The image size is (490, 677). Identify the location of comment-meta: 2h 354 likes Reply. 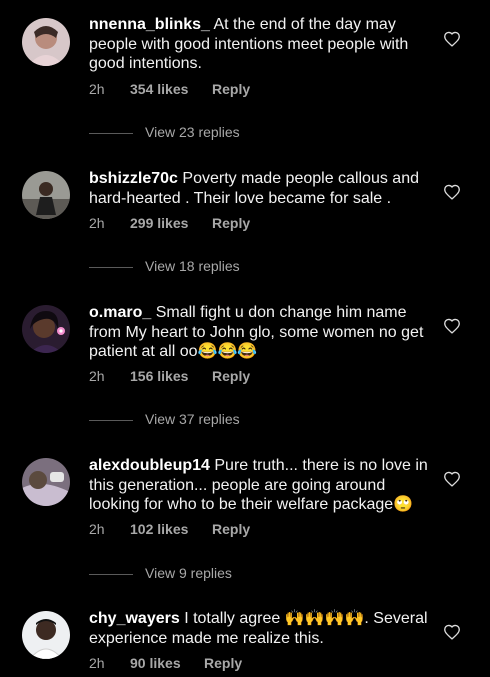
(169, 89).